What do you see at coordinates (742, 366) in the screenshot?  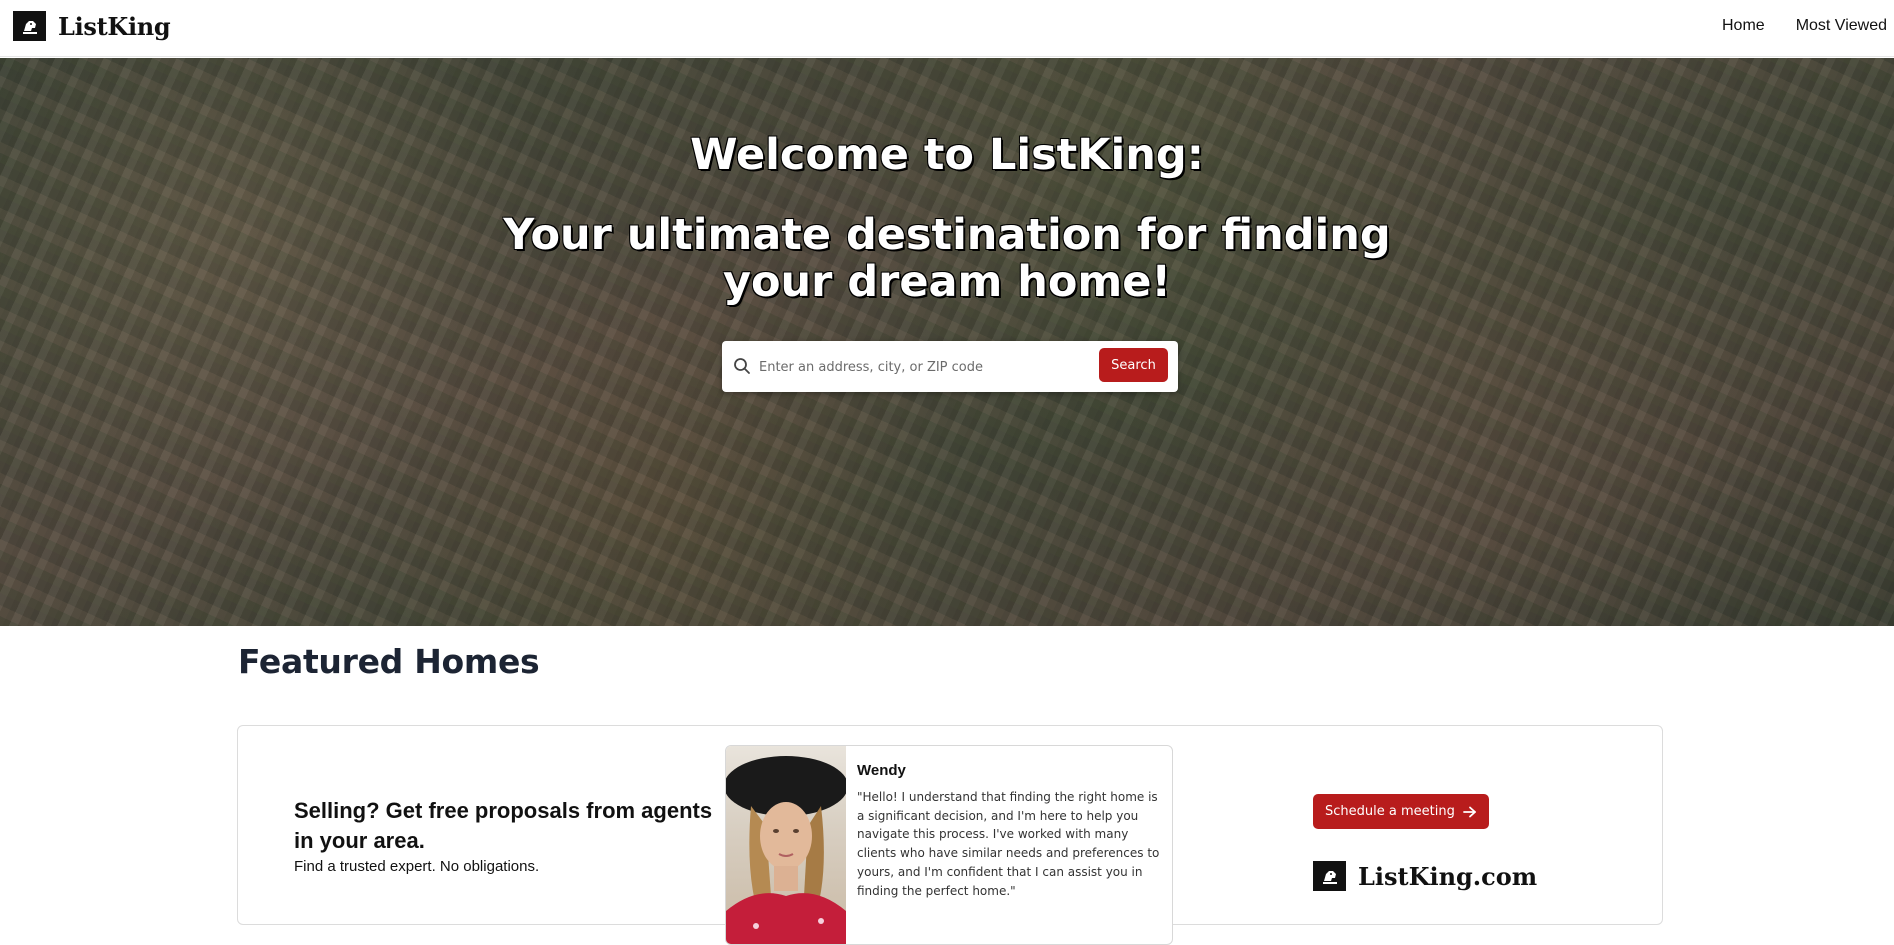 I see `search-icon` at bounding box center [742, 366].